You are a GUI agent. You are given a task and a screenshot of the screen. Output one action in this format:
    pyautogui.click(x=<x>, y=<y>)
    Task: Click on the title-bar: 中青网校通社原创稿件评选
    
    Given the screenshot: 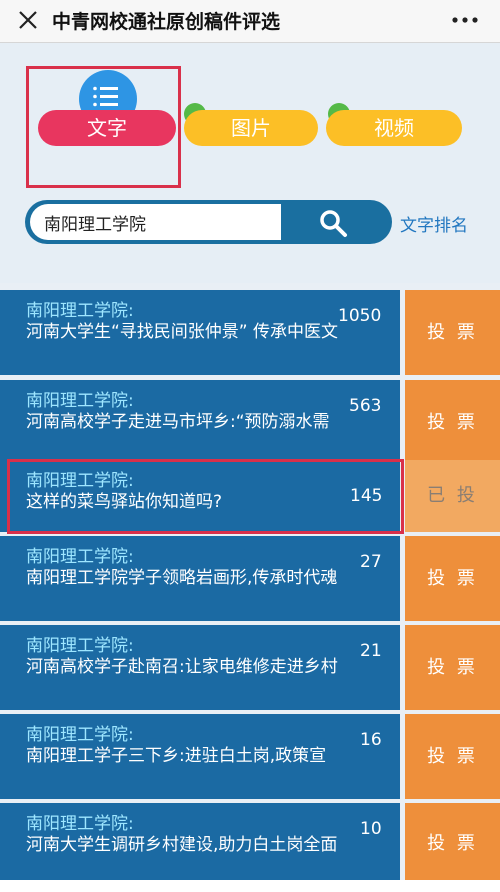 What is the action you would take?
    pyautogui.click(x=250, y=21)
    